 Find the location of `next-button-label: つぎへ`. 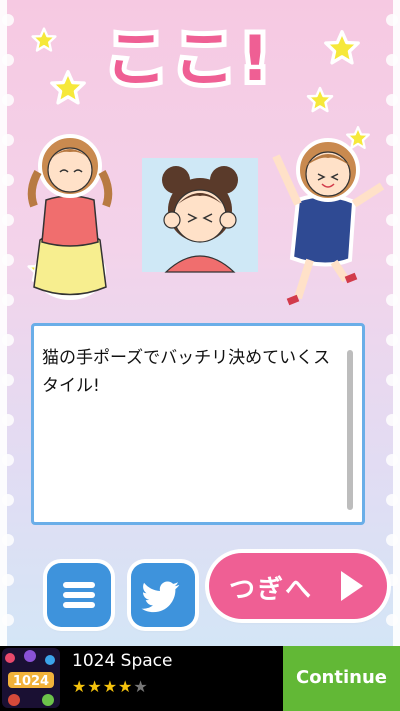

next-button-label: つぎへ is located at coordinates (271, 590).